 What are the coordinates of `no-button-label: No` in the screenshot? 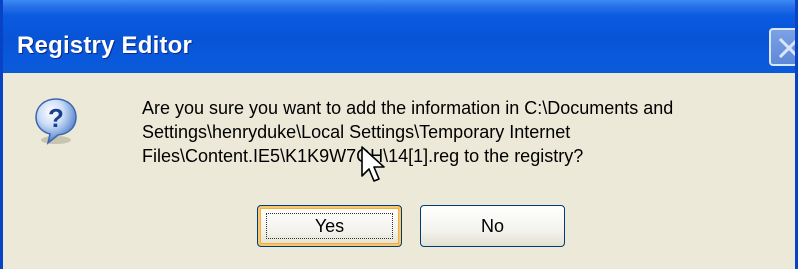 It's located at (492, 225).